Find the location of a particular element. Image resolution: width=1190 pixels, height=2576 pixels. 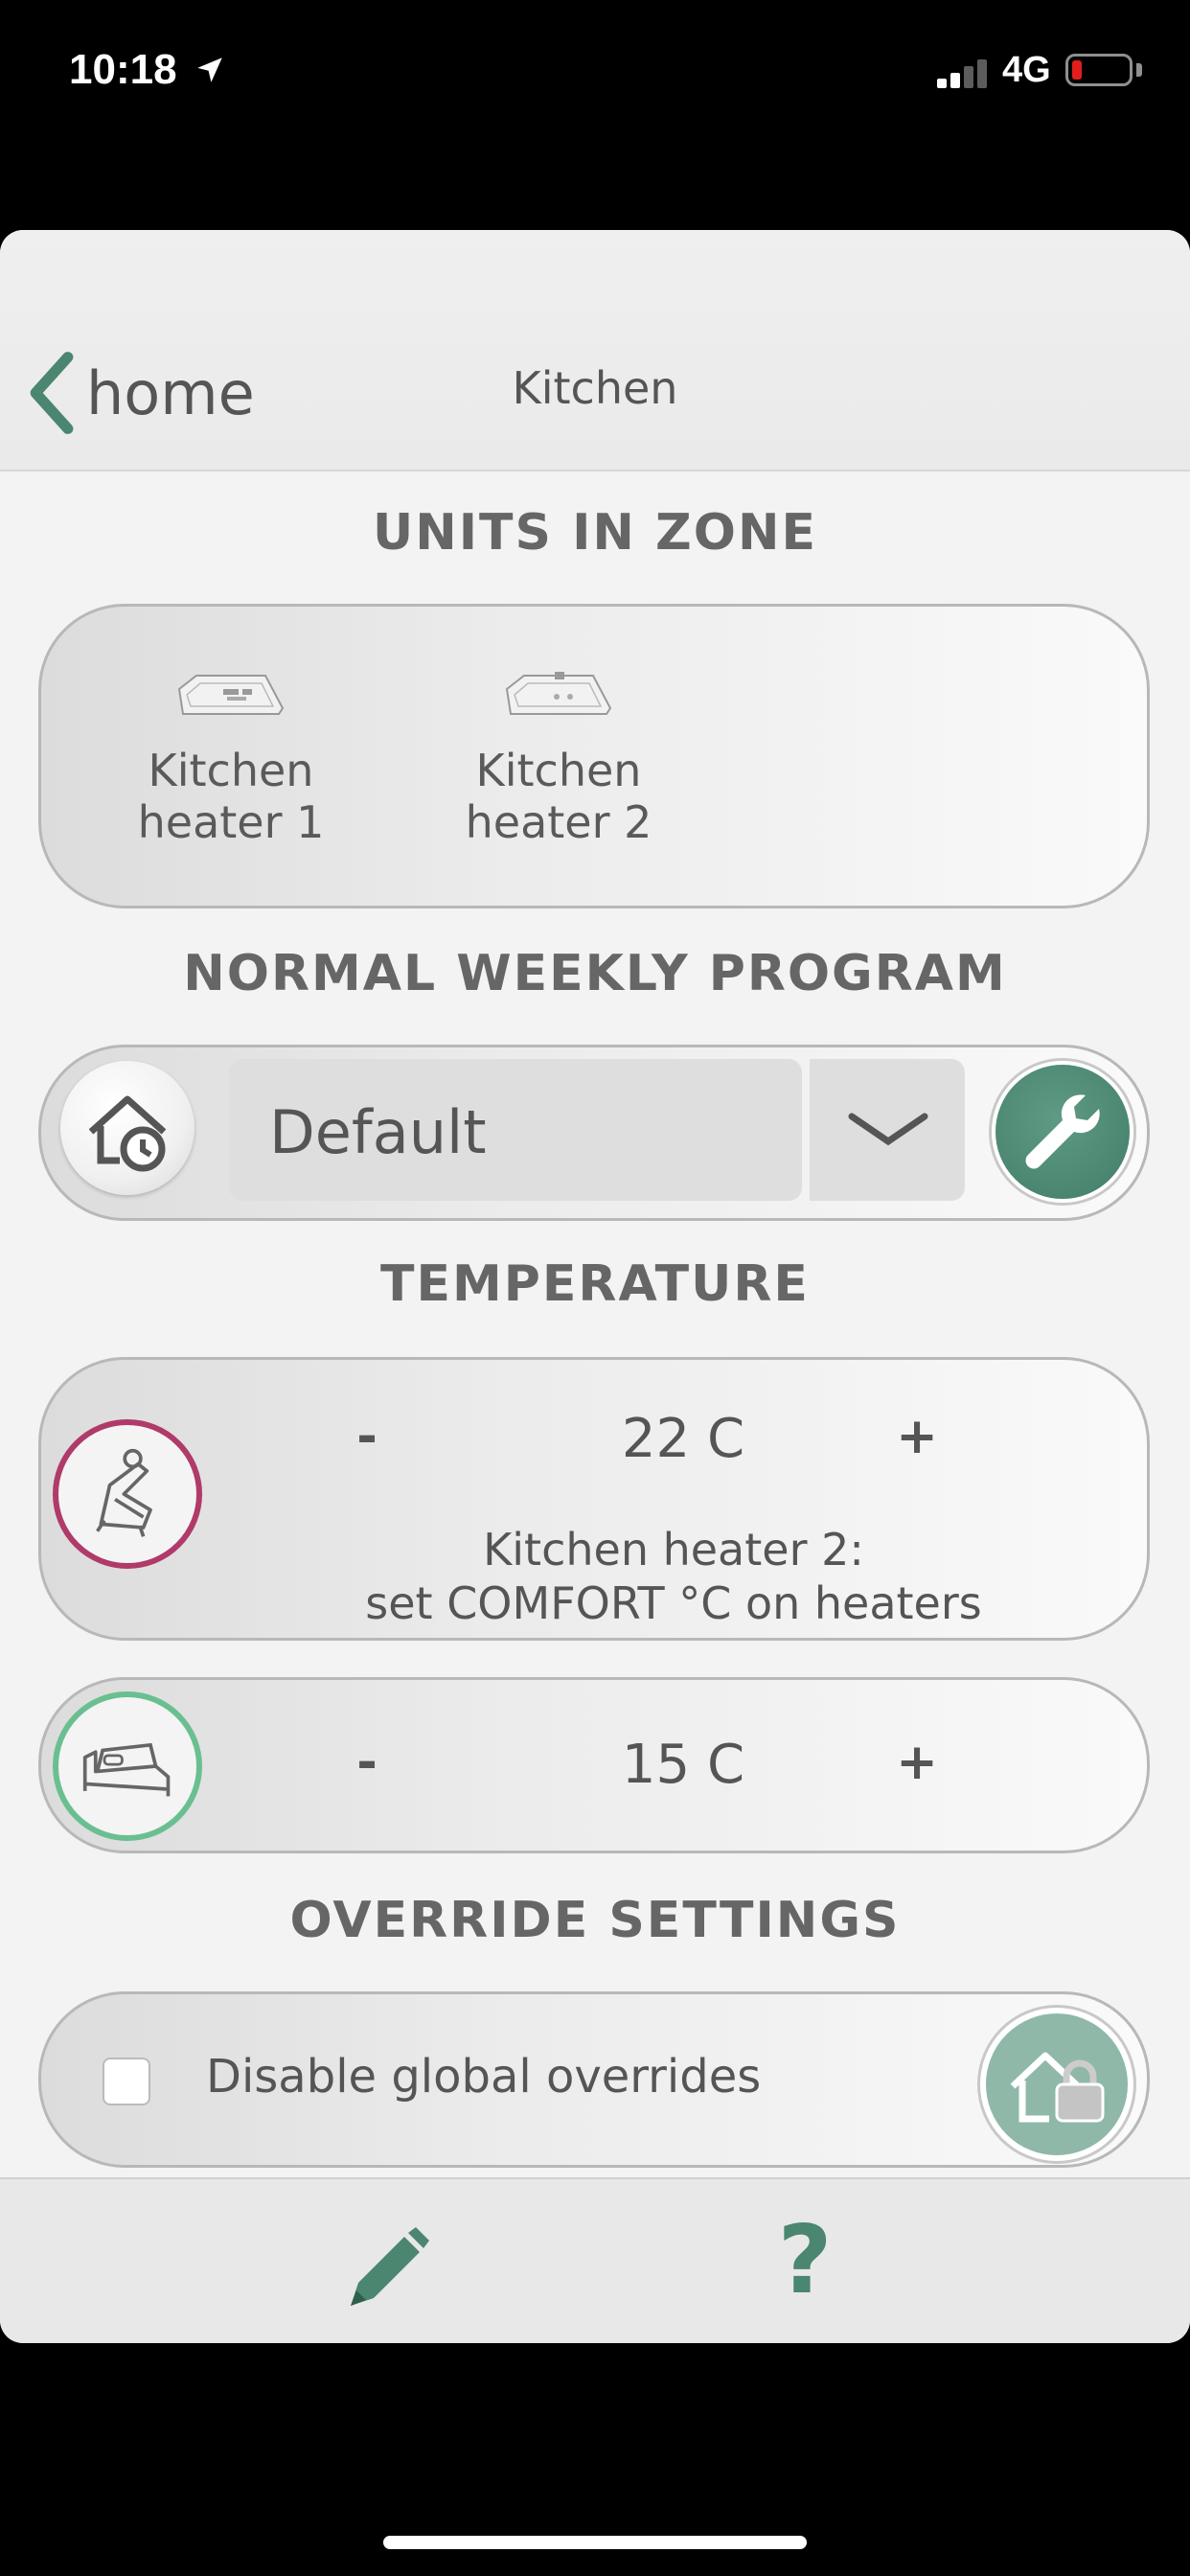

bottom-toolbar: ? is located at coordinates (595, 2260).